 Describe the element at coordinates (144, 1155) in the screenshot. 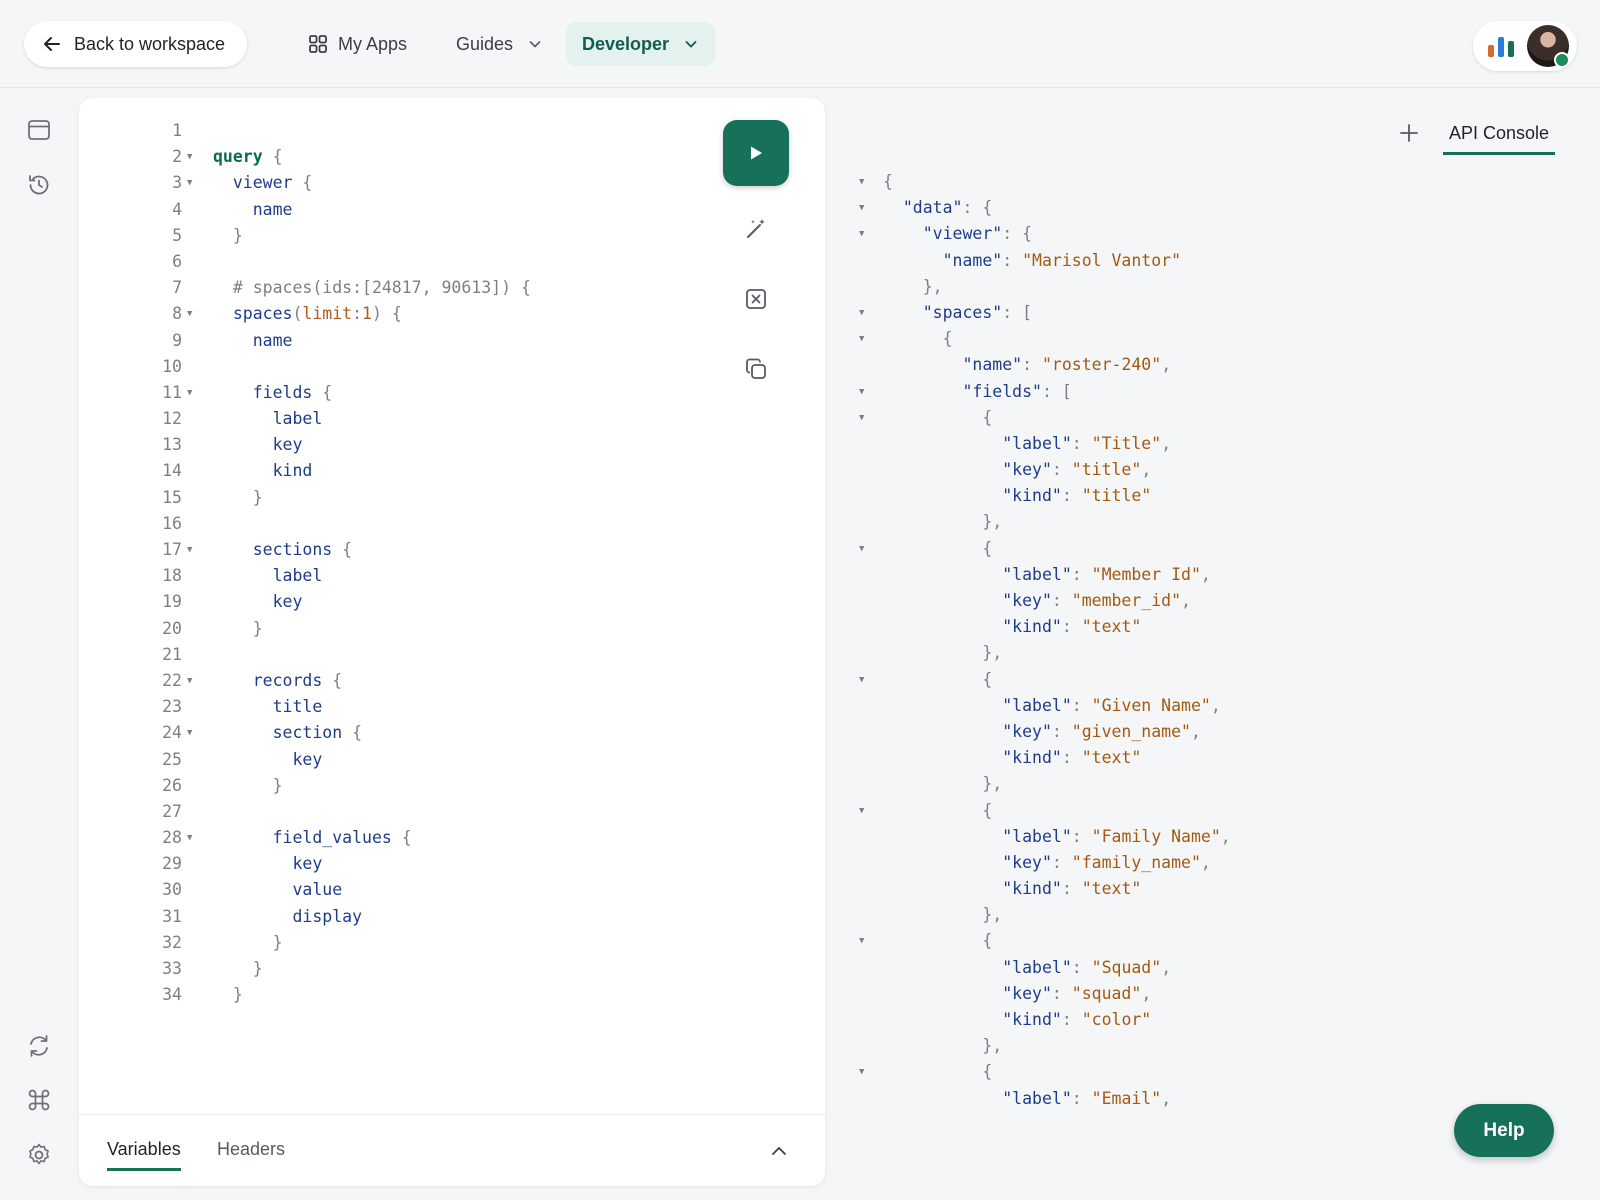

I see `tab-variables: Variables` at that location.